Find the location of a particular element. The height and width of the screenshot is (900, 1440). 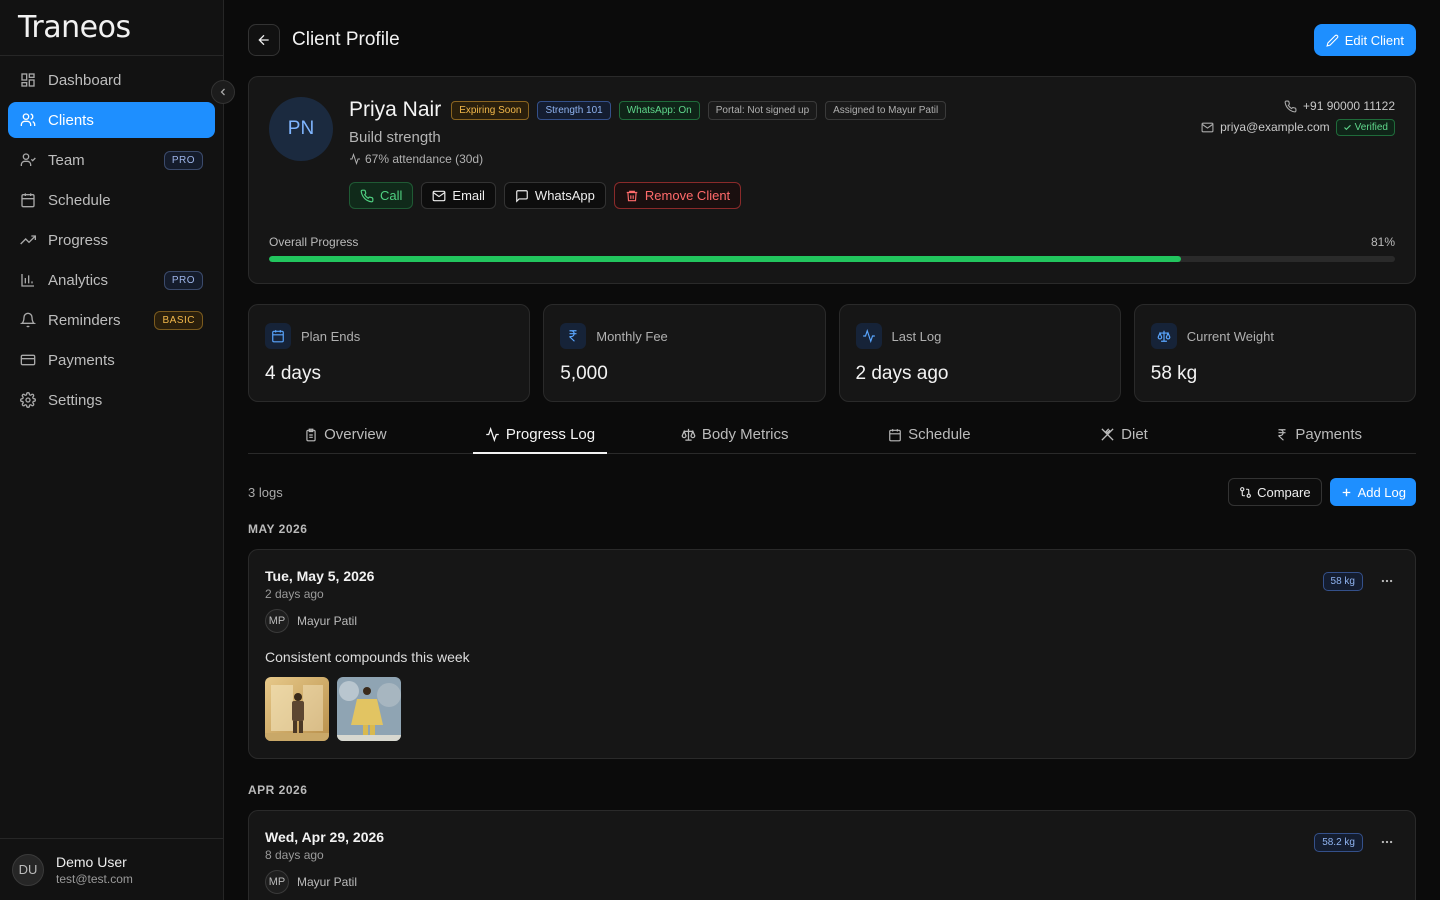

page-title: Client Profile is located at coordinates (346, 39).